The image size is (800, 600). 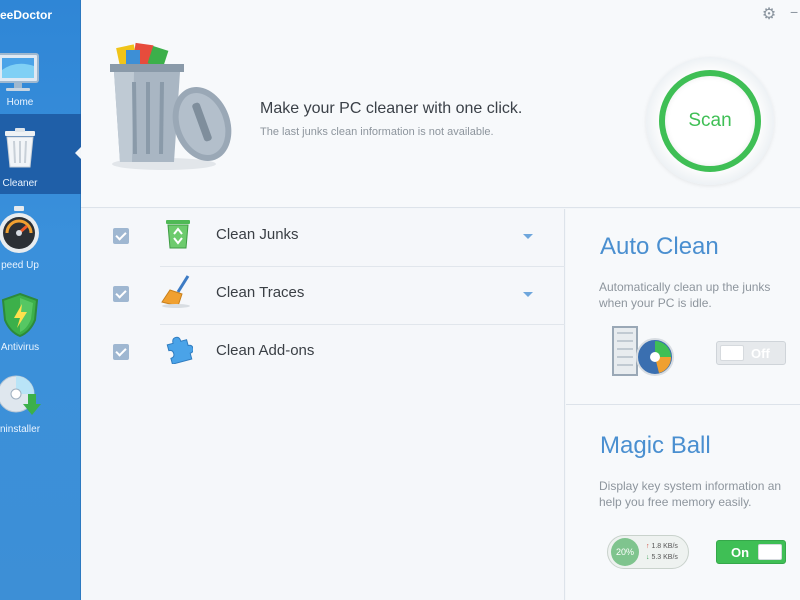 I want to click on sidebar-item-label: Antivirus, so click(x=20, y=347).